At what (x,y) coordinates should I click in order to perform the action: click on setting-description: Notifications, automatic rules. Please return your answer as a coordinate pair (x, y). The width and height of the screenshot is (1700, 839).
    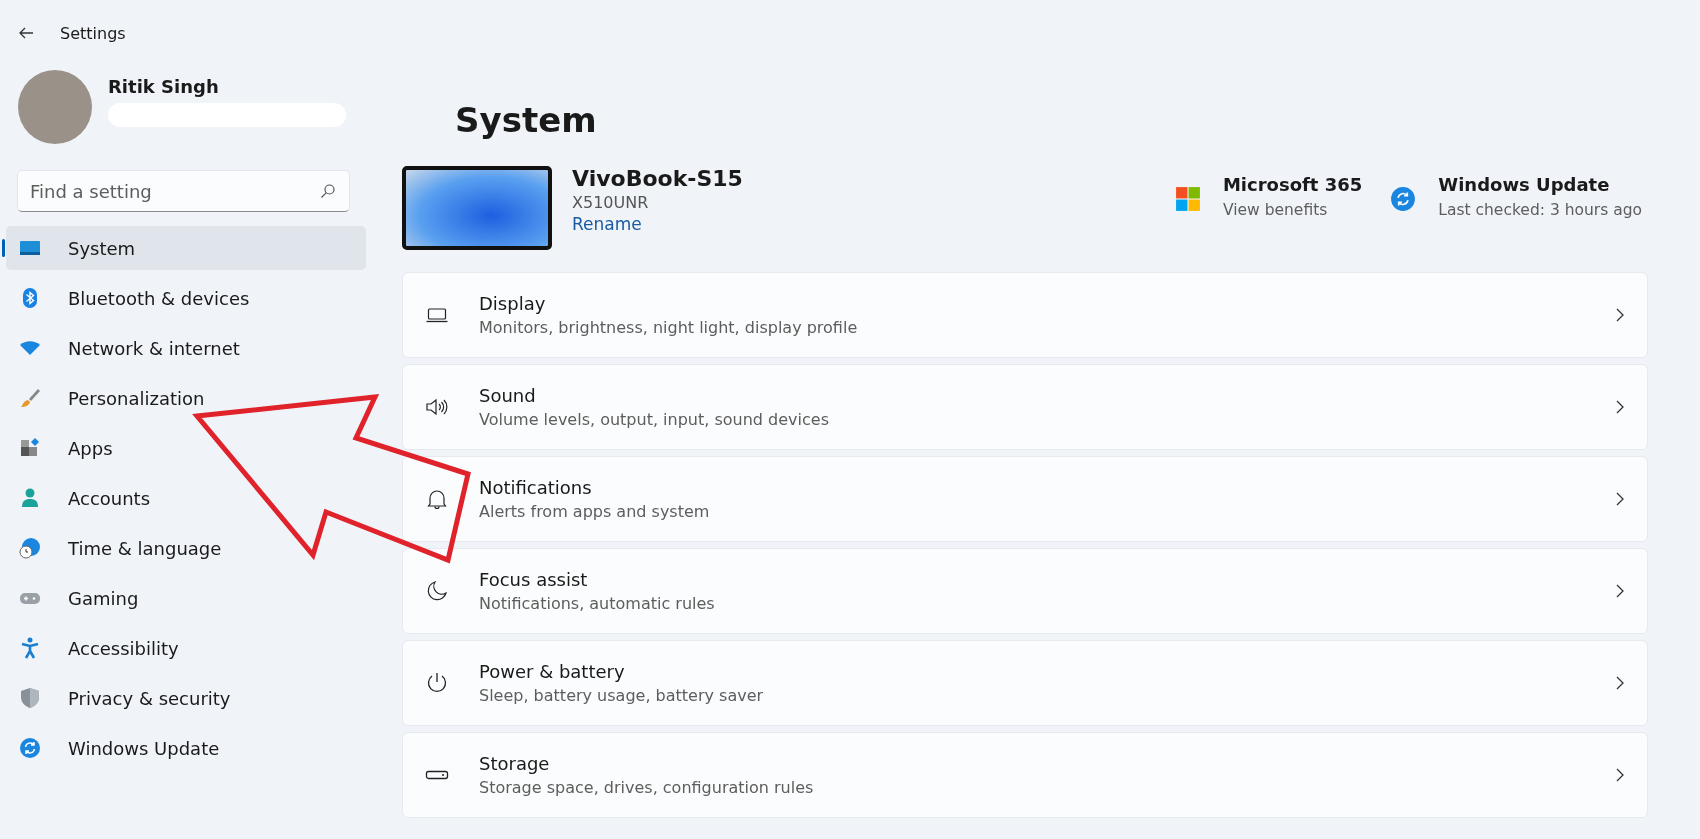
    Looking at the image, I should click on (597, 603).